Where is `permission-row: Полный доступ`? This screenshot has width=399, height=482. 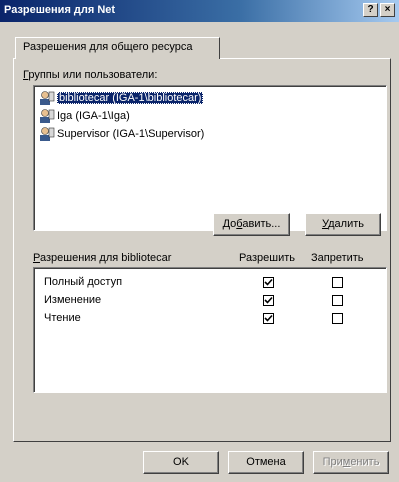
permission-row: Полный доступ is located at coordinates (83, 282).